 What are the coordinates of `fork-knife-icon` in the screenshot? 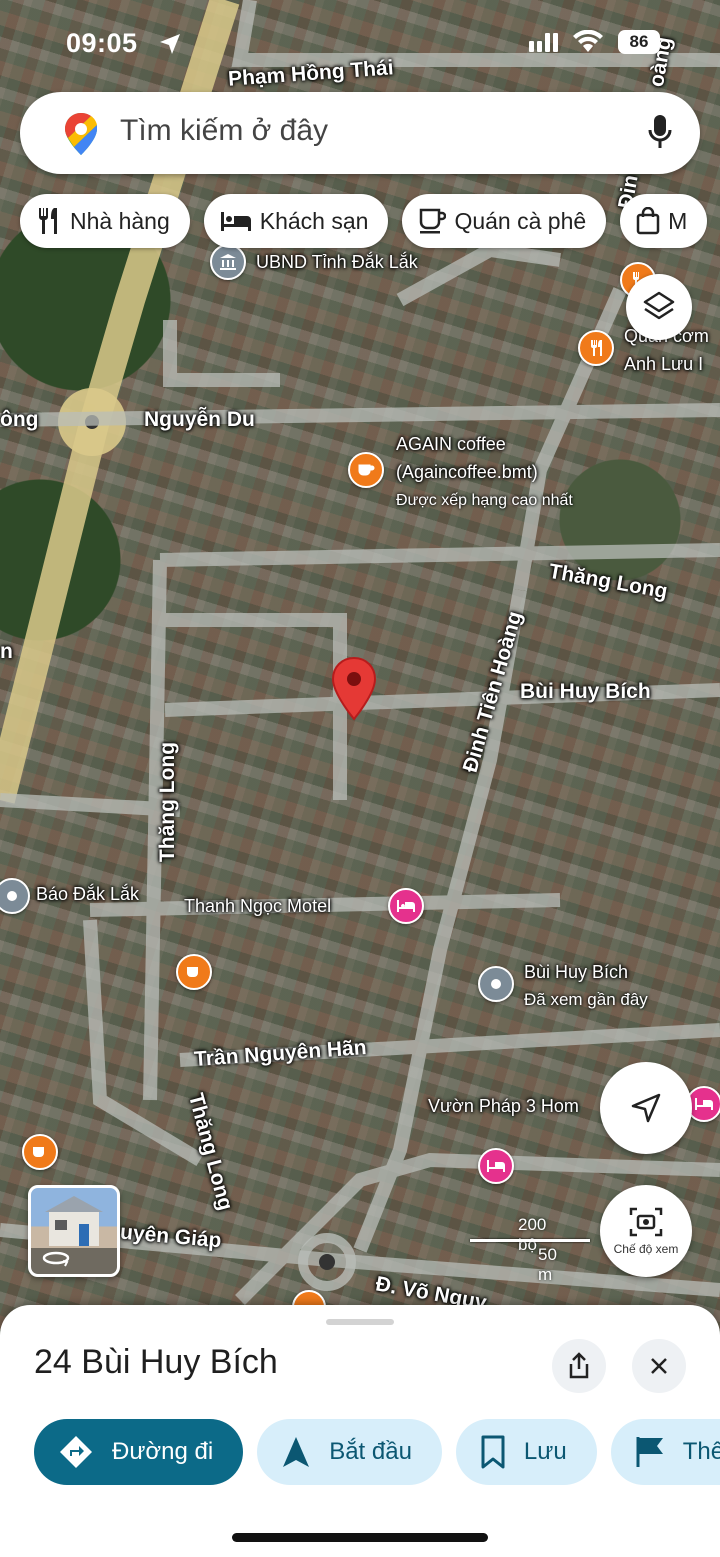 It's located at (48, 221).